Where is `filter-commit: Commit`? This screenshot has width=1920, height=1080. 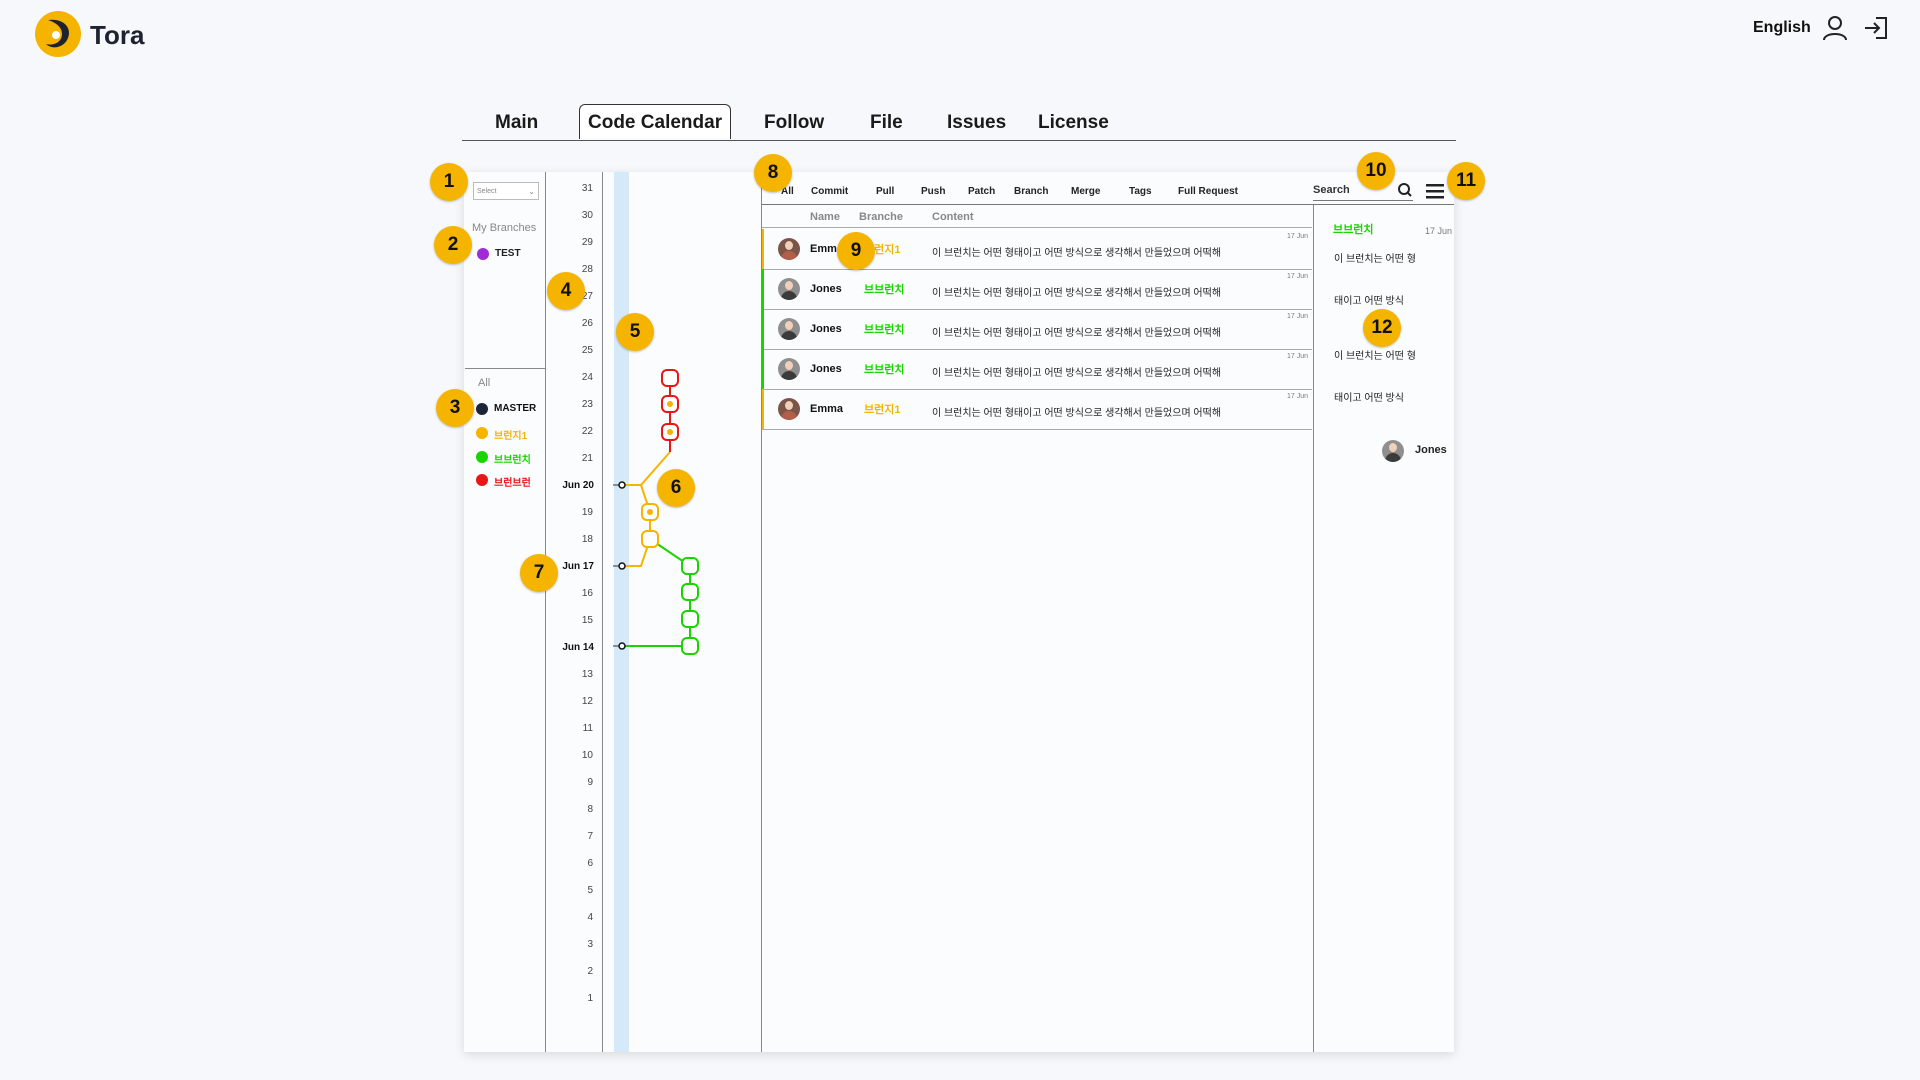
filter-commit: Commit is located at coordinates (829, 191).